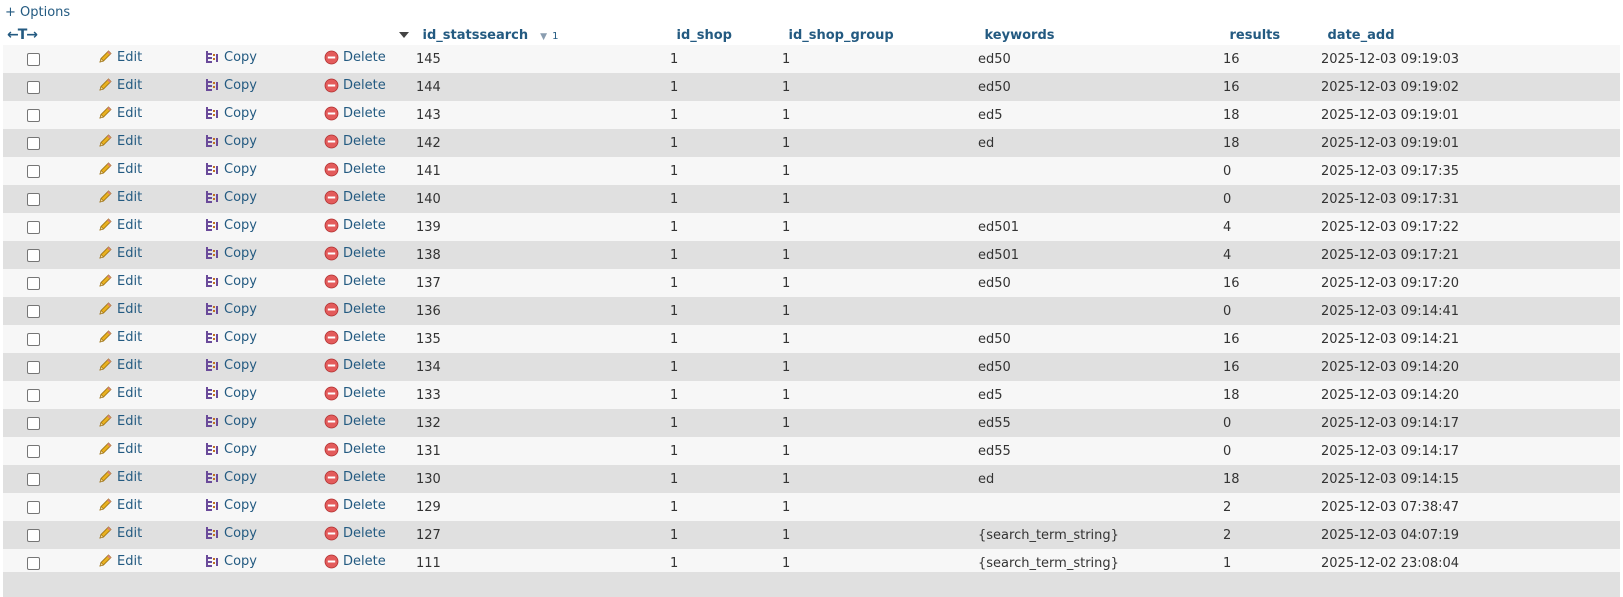 This screenshot has width=1623, height=597. Describe the element at coordinates (811, 423) in the screenshot. I see `table-row: Edit Copy` at that location.